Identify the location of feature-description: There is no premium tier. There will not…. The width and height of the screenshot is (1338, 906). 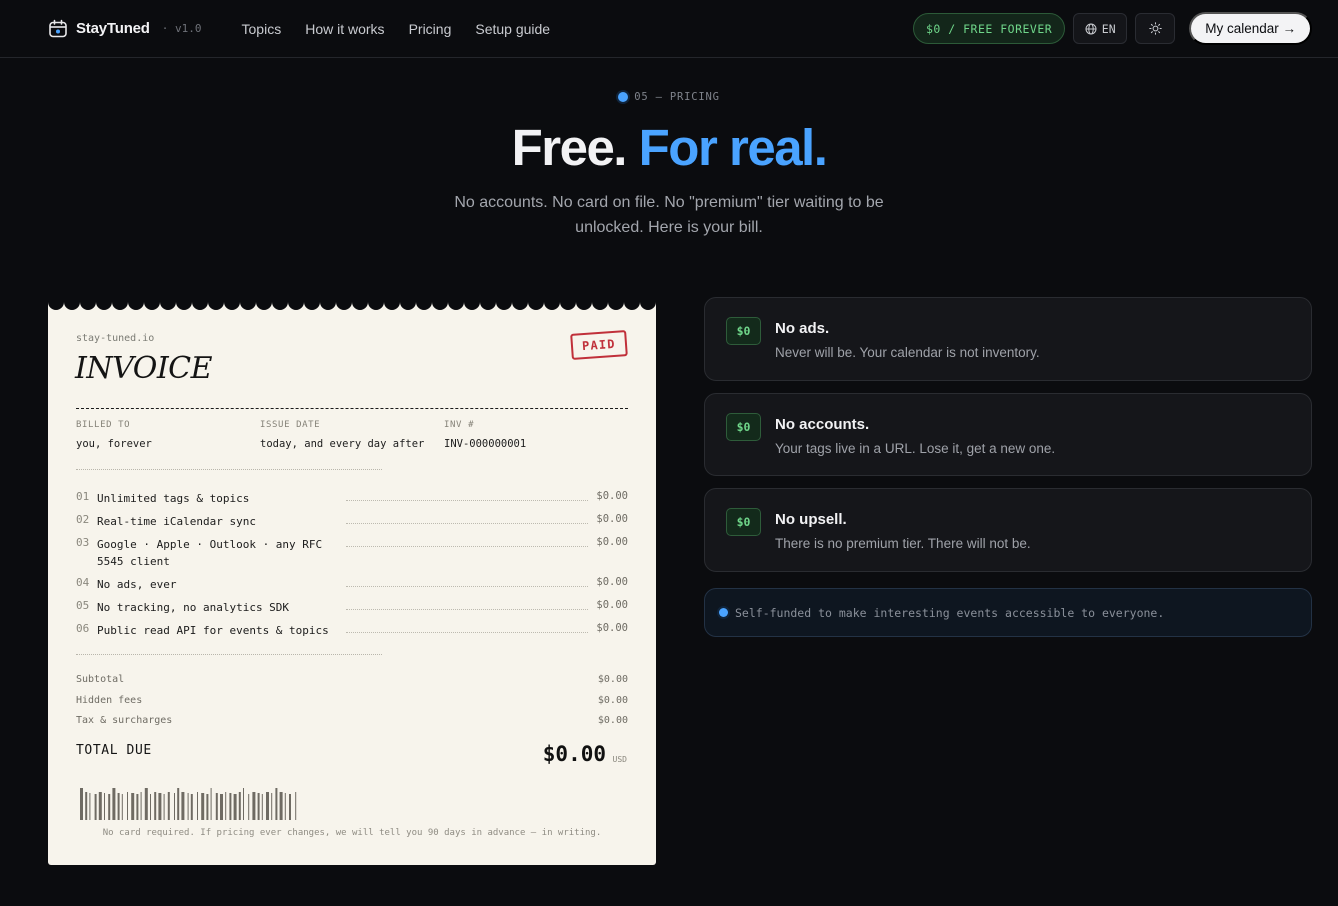
(903, 543).